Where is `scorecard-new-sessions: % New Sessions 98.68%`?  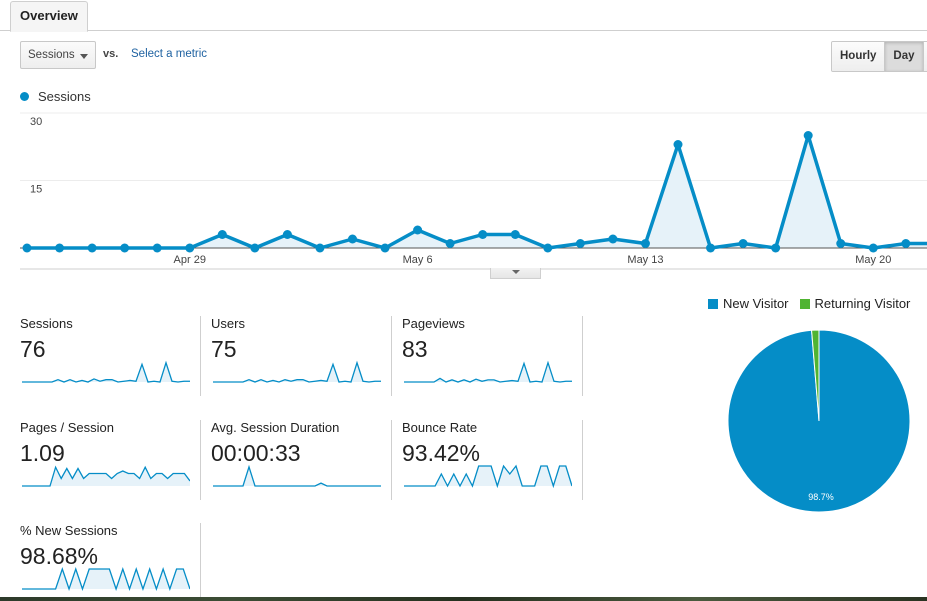
scorecard-new-sessions: % New Sessions 98.68% is located at coordinates (110, 560).